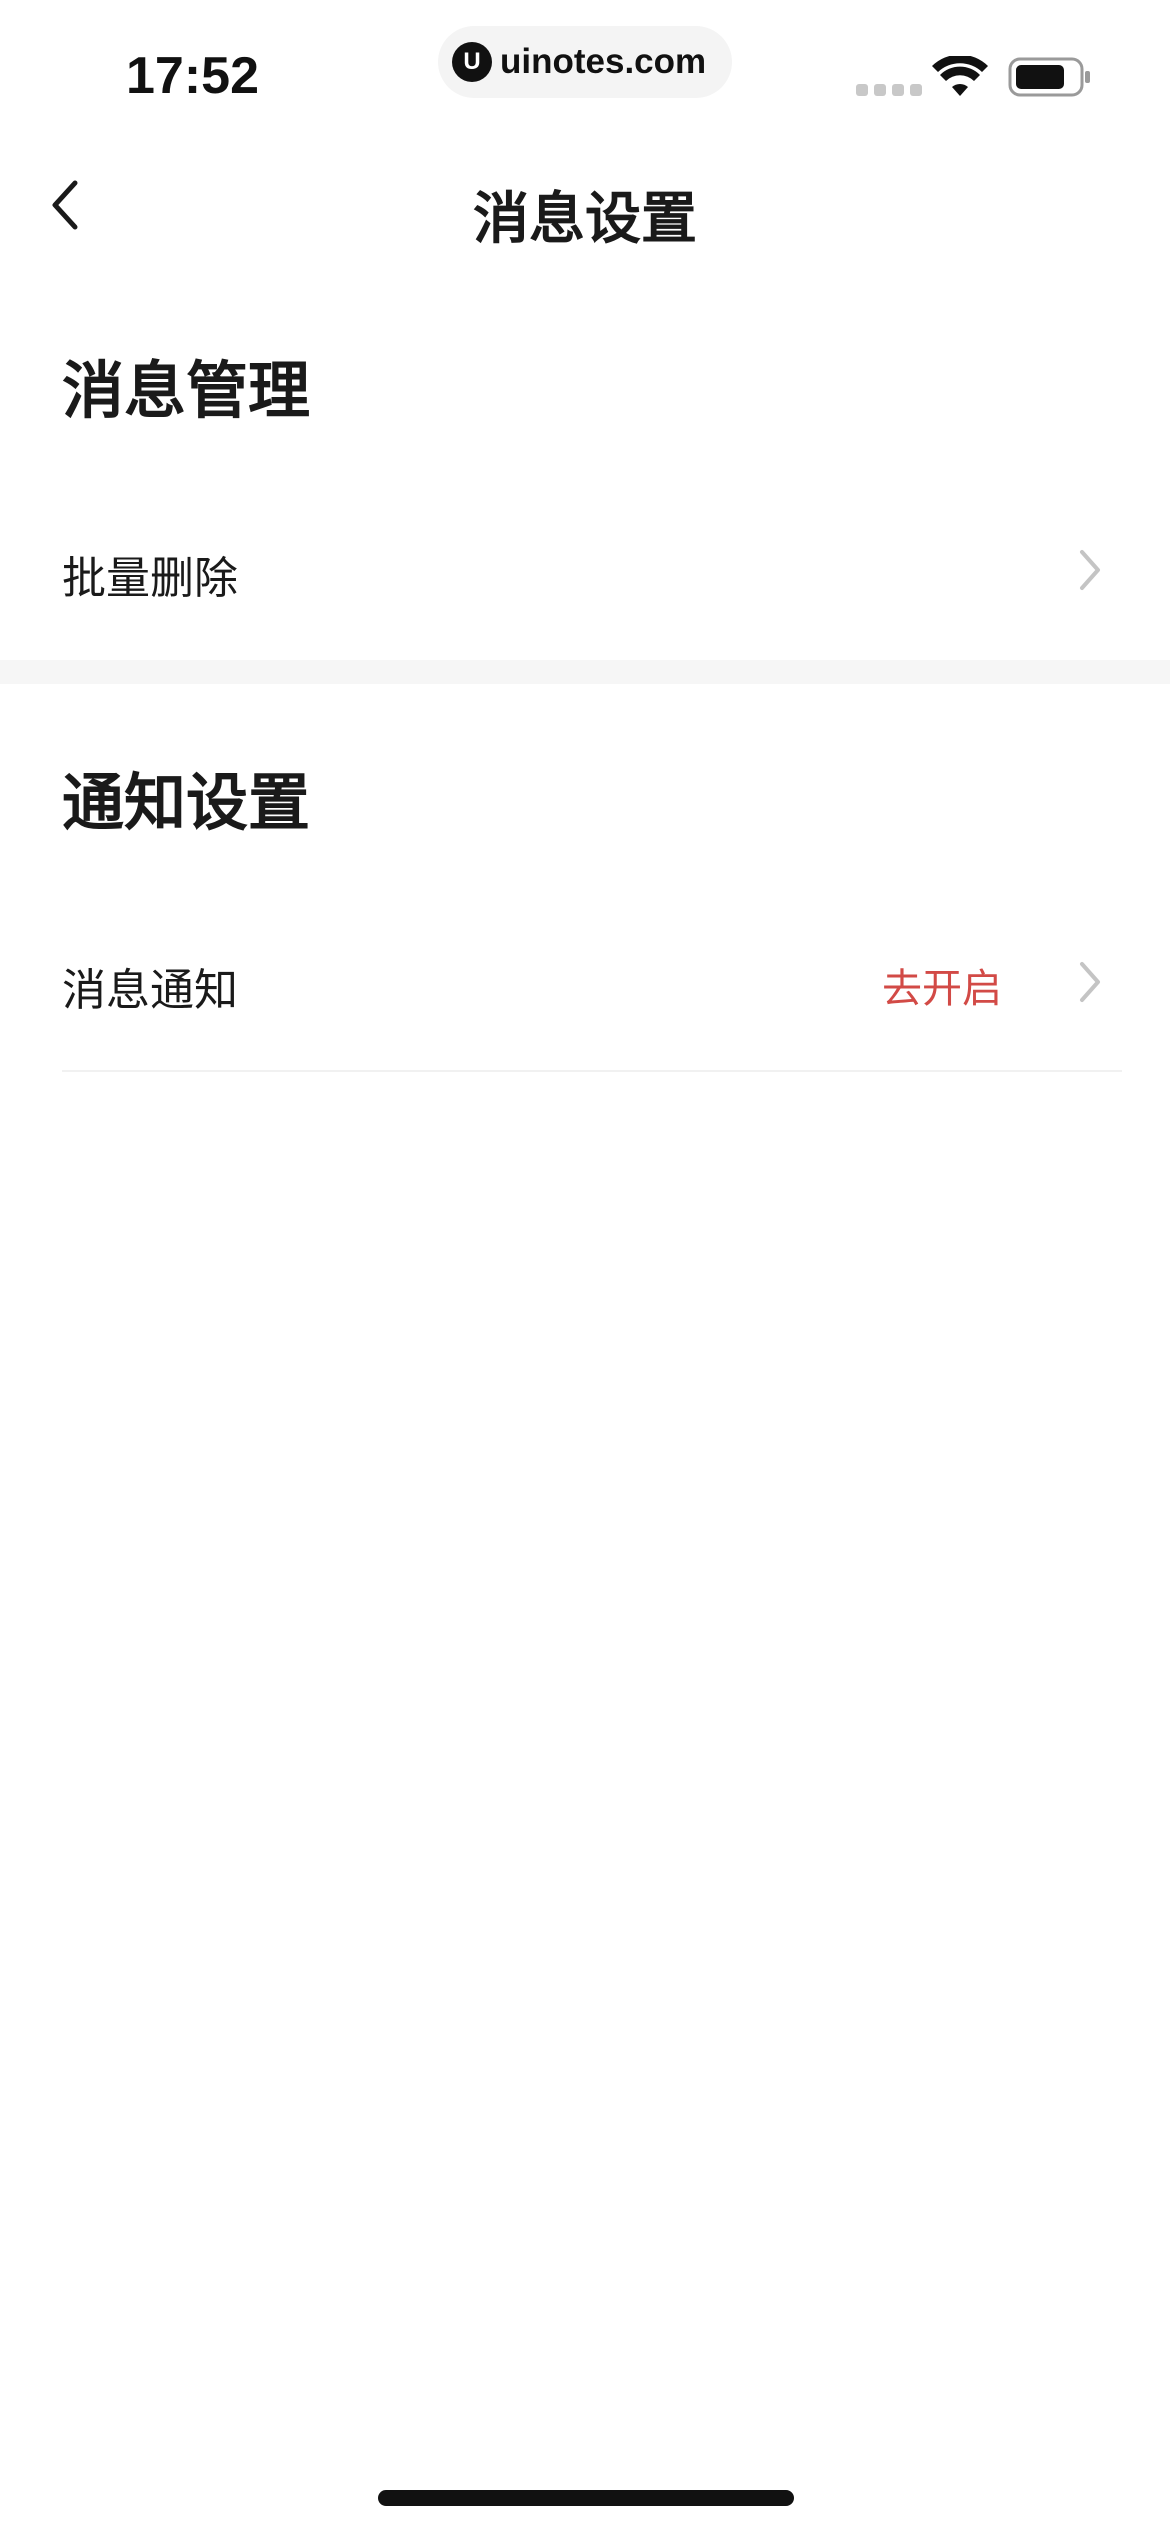 The width and height of the screenshot is (1170, 2532). What do you see at coordinates (889, 90) in the screenshot?
I see `signal-dots-icon` at bounding box center [889, 90].